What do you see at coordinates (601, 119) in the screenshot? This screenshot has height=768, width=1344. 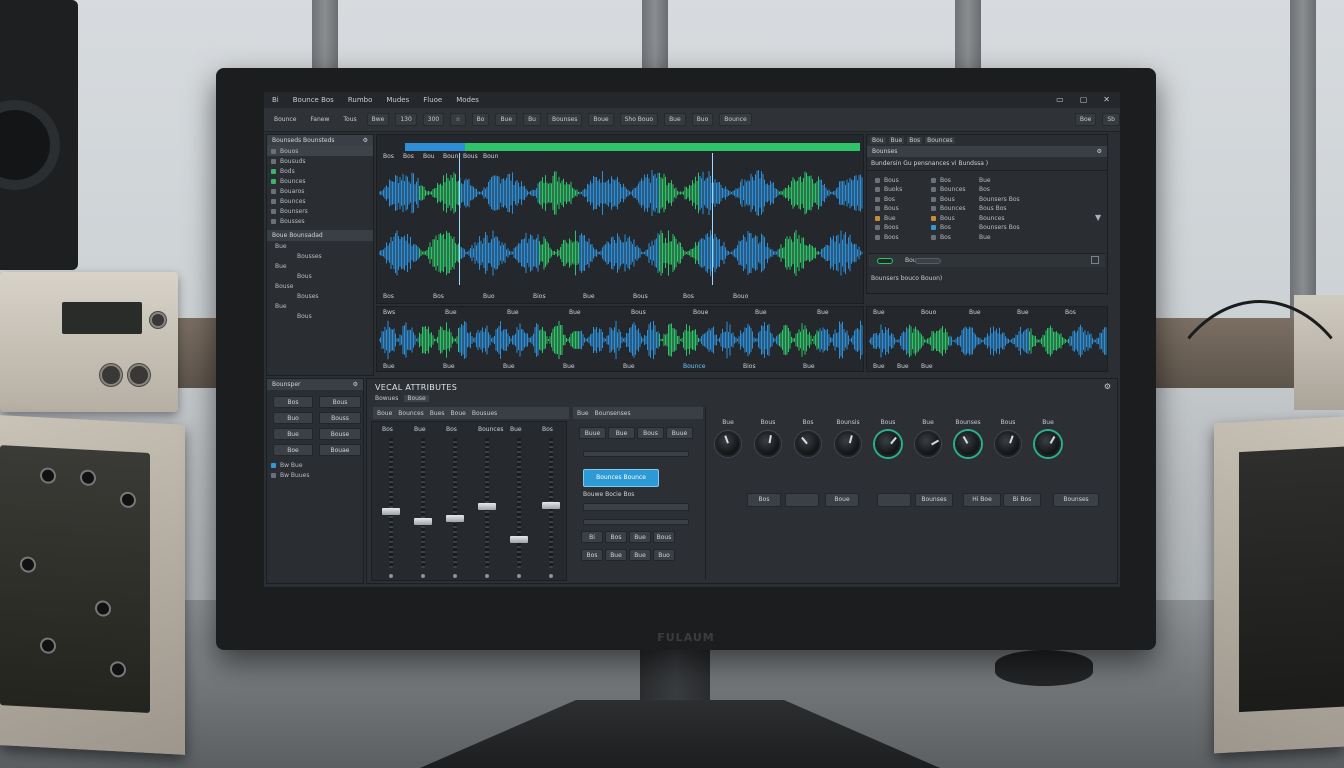 I see `toolbar-button: Boue` at bounding box center [601, 119].